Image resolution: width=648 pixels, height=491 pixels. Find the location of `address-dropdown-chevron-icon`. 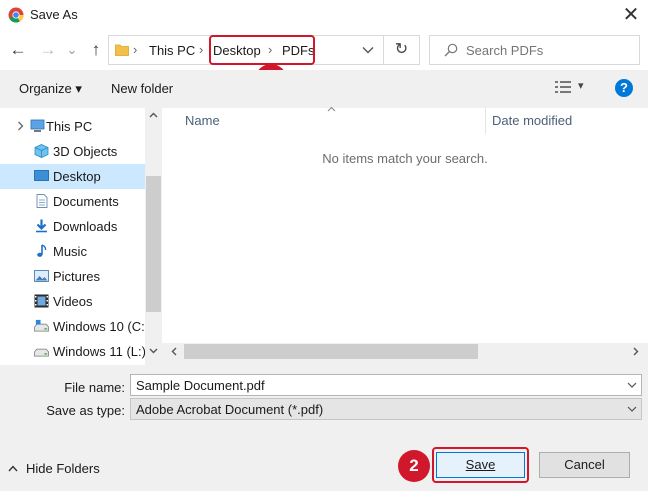

address-dropdown-chevron-icon is located at coordinates (368, 50).